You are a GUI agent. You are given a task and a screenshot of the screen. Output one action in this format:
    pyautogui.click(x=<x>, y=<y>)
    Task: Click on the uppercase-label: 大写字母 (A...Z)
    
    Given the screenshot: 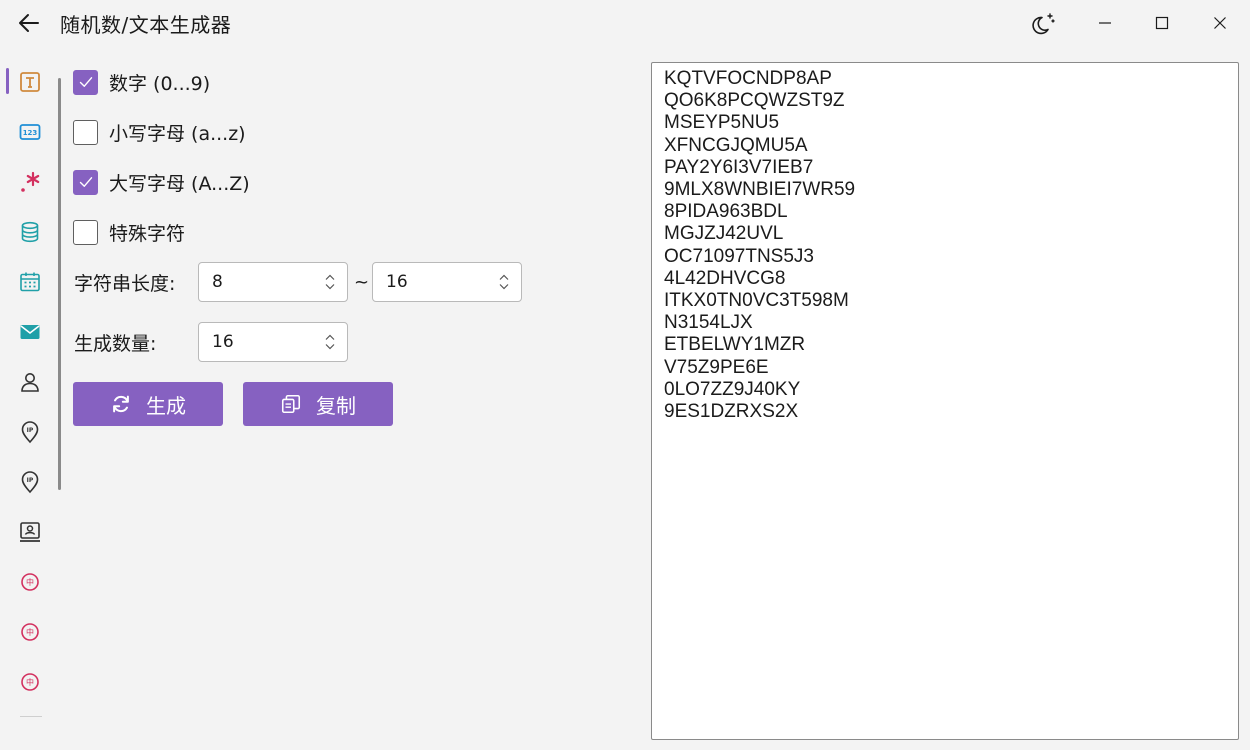 What is the action you would take?
    pyautogui.click(x=179, y=183)
    